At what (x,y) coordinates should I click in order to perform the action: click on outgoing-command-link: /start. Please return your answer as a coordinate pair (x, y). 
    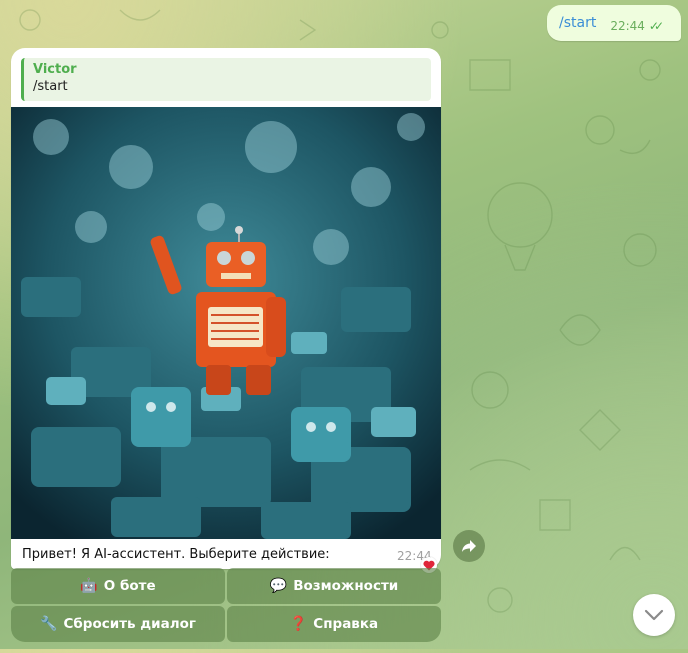
    Looking at the image, I should click on (577, 23).